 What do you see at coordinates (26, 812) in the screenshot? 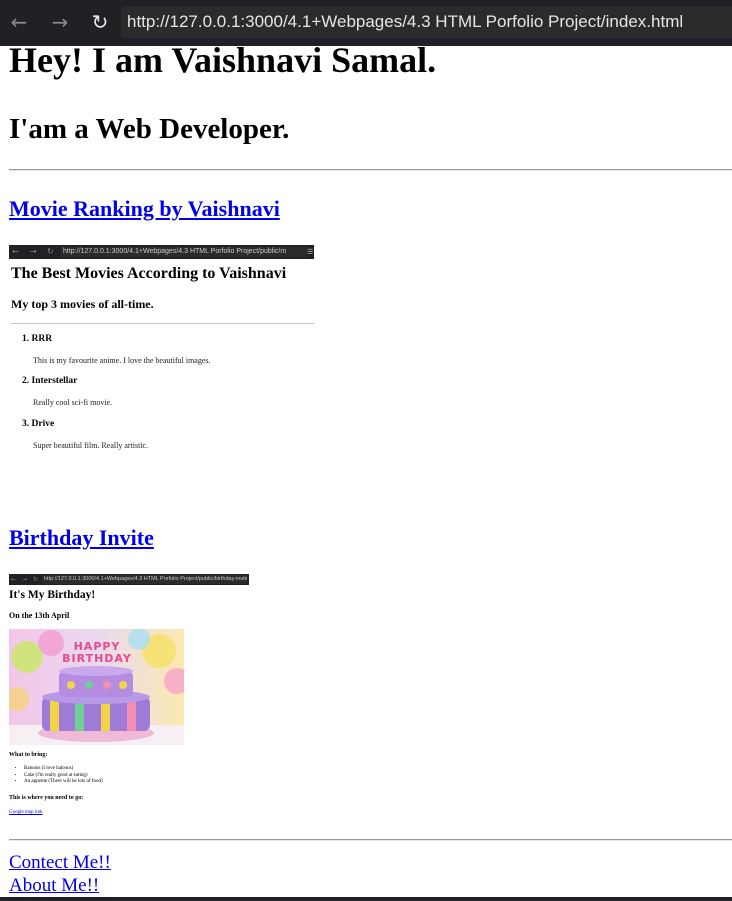
I see `map-link: Google map link` at bounding box center [26, 812].